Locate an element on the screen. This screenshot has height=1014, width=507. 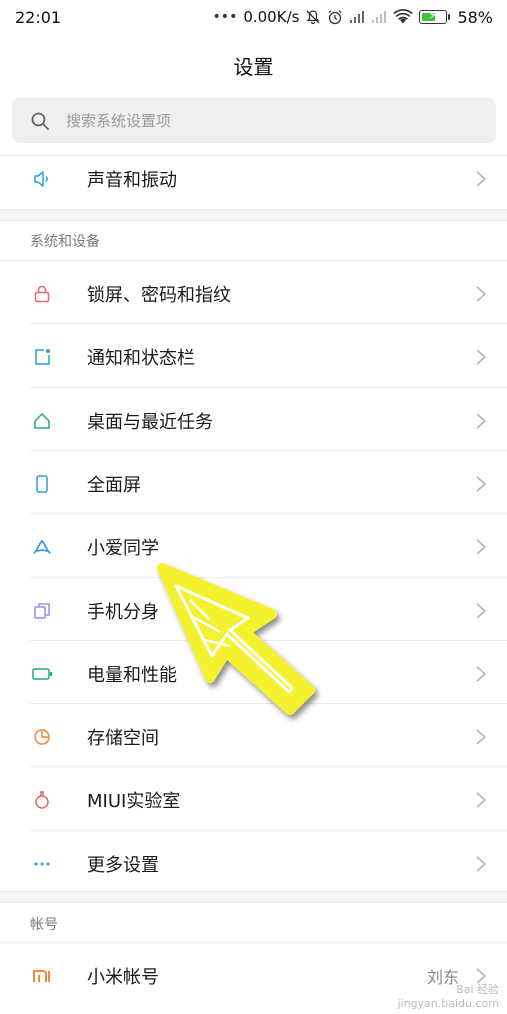
search-box is located at coordinates (254, 120).